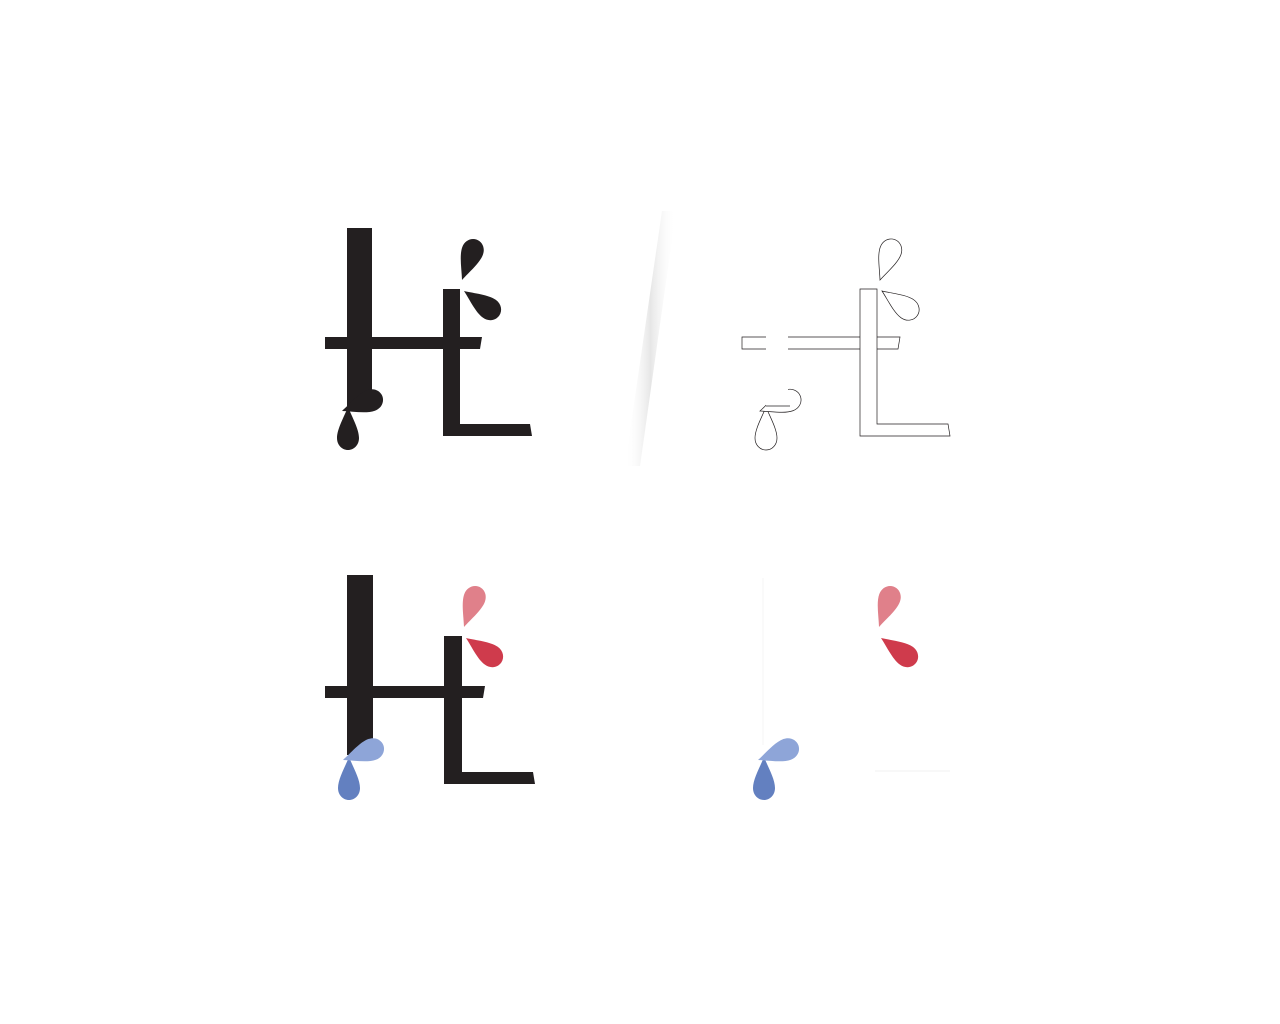 The height and width of the screenshot is (1024, 1280). Describe the element at coordinates (430, 687) in the screenshot. I see `logo-color` at that location.